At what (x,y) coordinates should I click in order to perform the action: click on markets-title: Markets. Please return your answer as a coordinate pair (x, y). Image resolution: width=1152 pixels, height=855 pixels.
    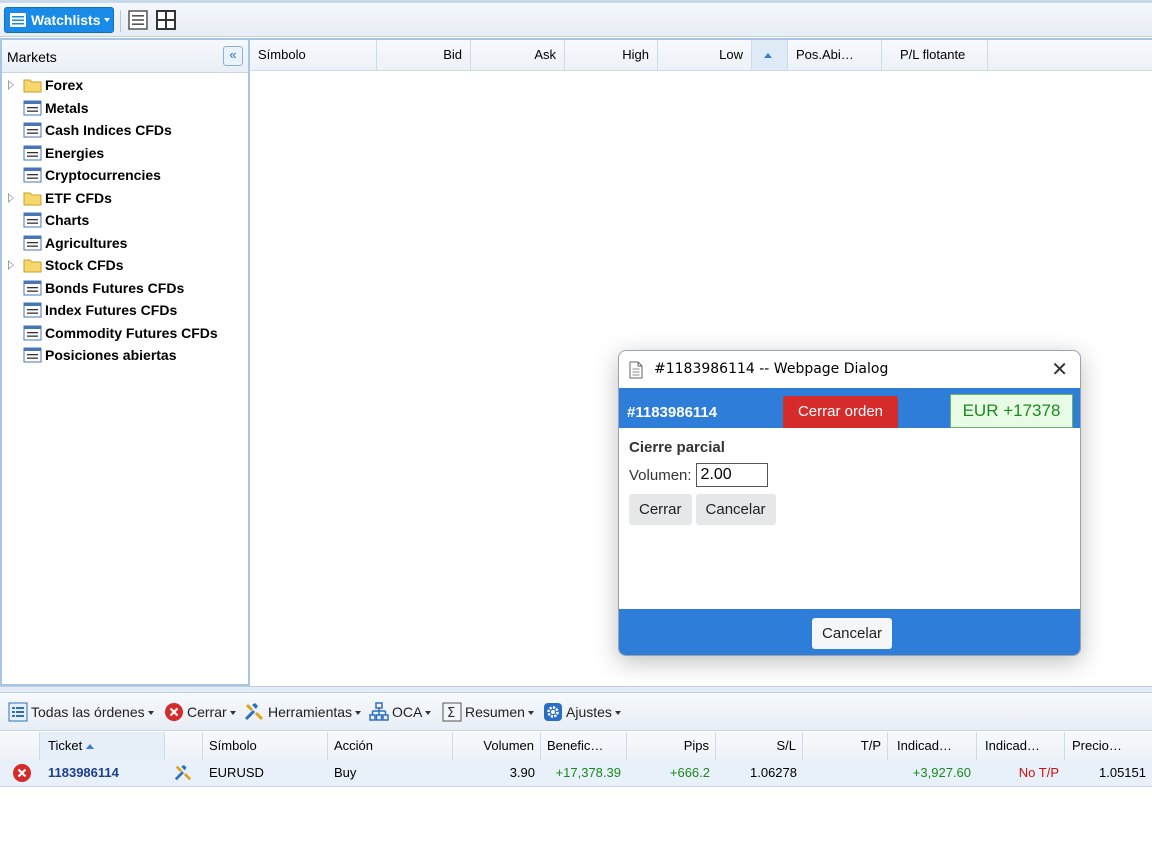
    Looking at the image, I should click on (32, 57).